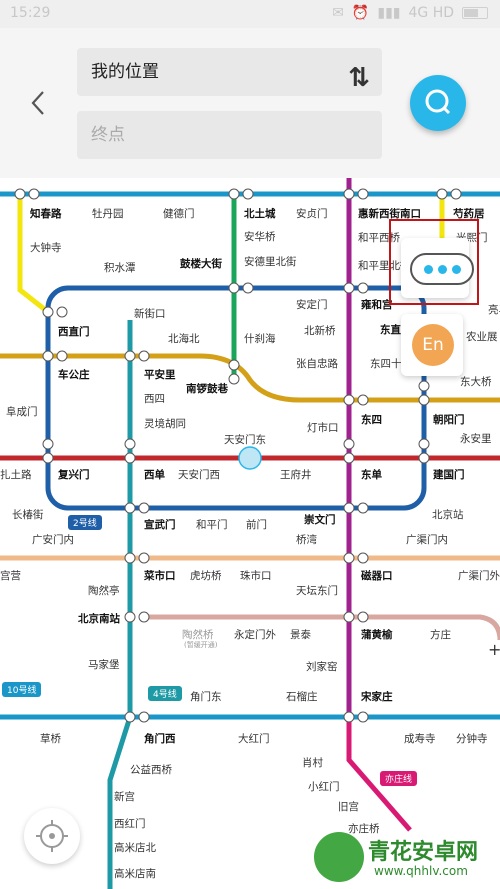  What do you see at coordinates (317, 590) in the screenshot?
I see `station-label: 天坛东门` at bounding box center [317, 590].